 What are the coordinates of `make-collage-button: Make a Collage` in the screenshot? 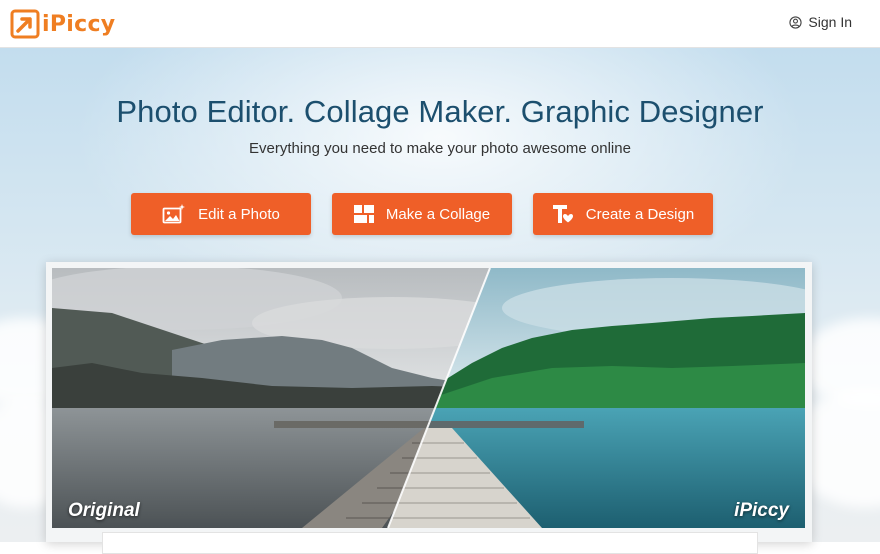 It's located at (422, 214).